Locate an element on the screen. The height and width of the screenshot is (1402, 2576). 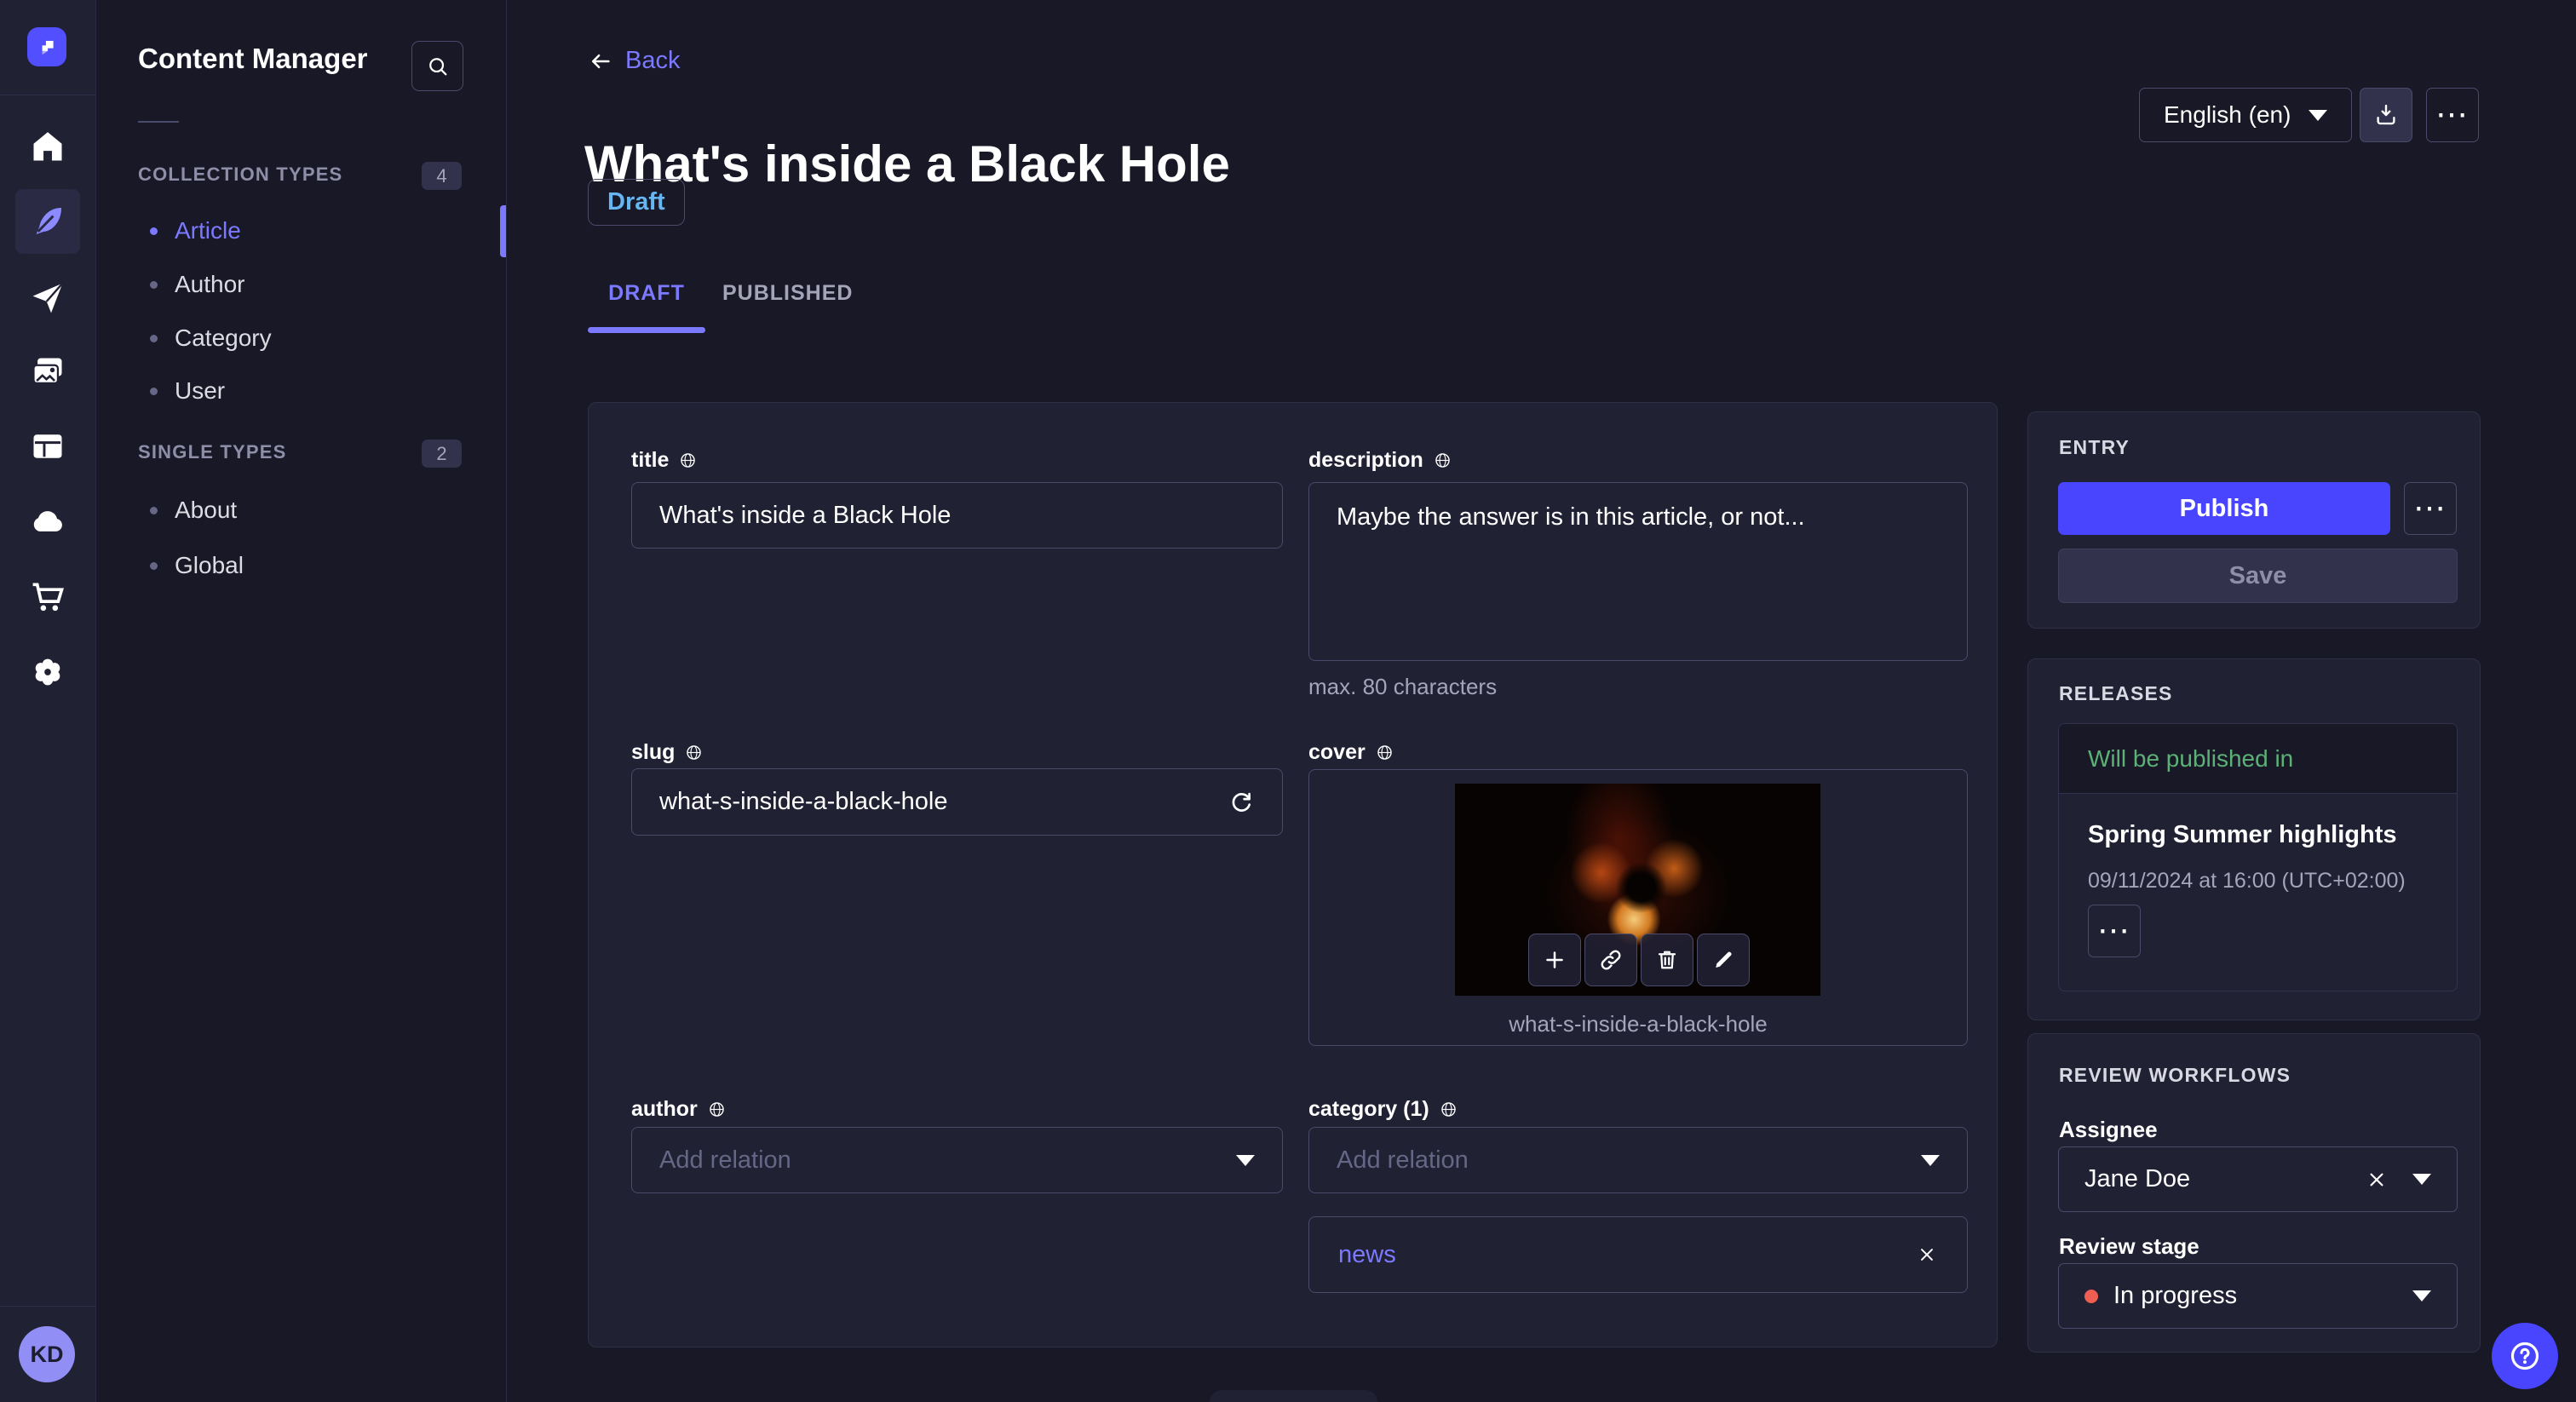
header-more-button: ⋯ is located at coordinates (2452, 115).